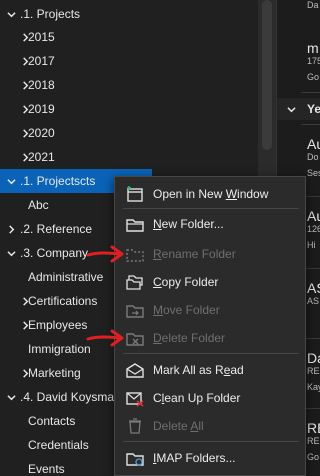 The image size is (320, 476). Describe the element at coordinates (41, 133) in the screenshot. I see `folder-tree-label: 2020` at that location.